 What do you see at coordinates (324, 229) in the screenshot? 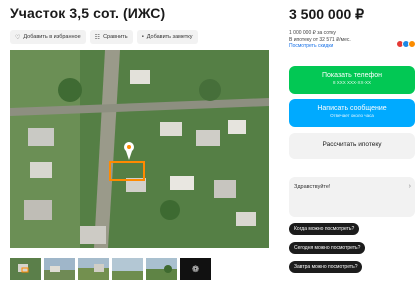
I see `quick-reply-button: Когда можно посмотреть?` at bounding box center [324, 229].